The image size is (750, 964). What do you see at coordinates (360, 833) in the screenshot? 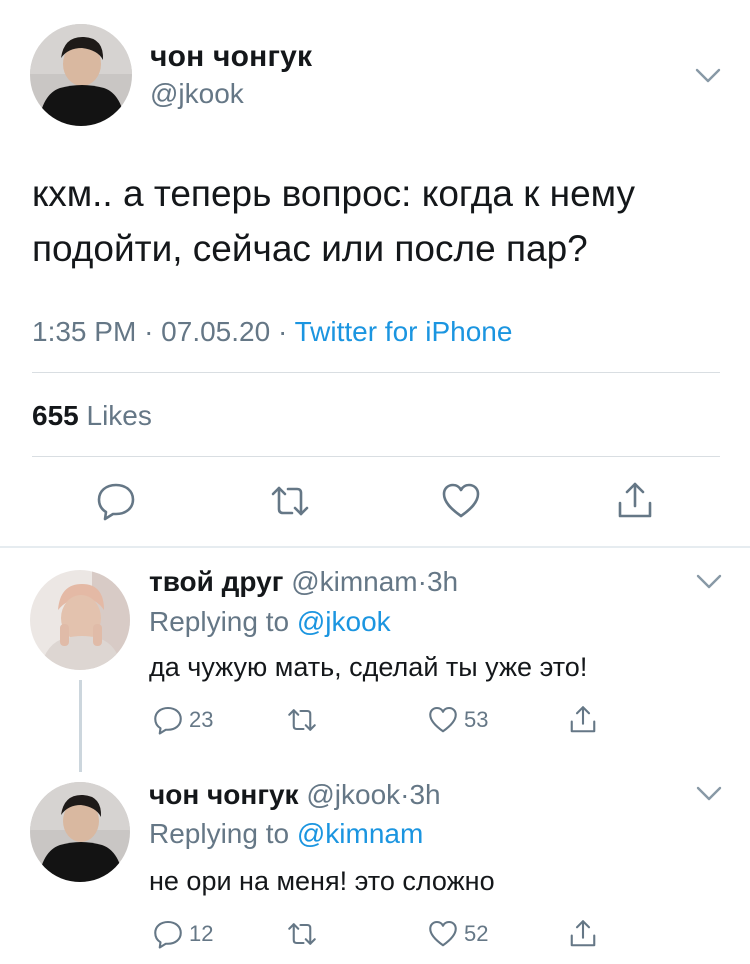
I see `replying-to-handle: @kimnam` at bounding box center [360, 833].